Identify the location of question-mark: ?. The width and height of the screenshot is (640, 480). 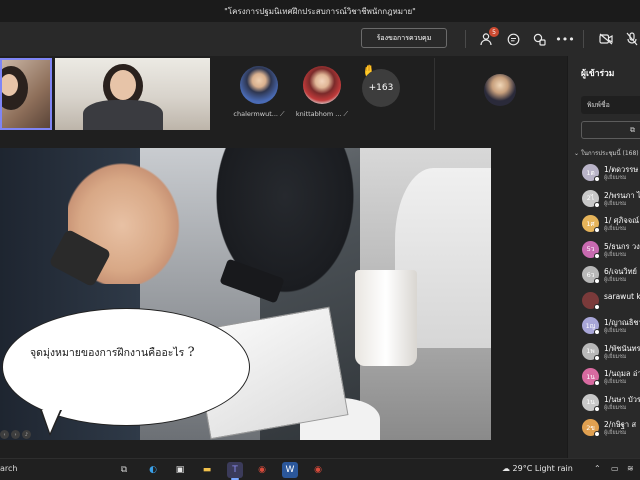
(191, 352).